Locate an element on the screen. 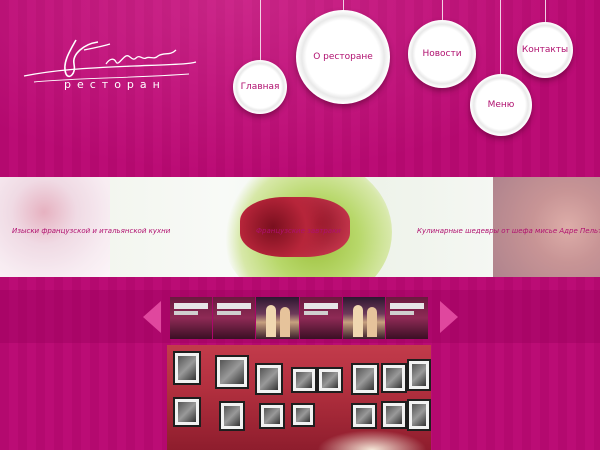 Image resolution: width=600 pixels, height=450 pixels. nav-home-label: Главная is located at coordinates (260, 87).